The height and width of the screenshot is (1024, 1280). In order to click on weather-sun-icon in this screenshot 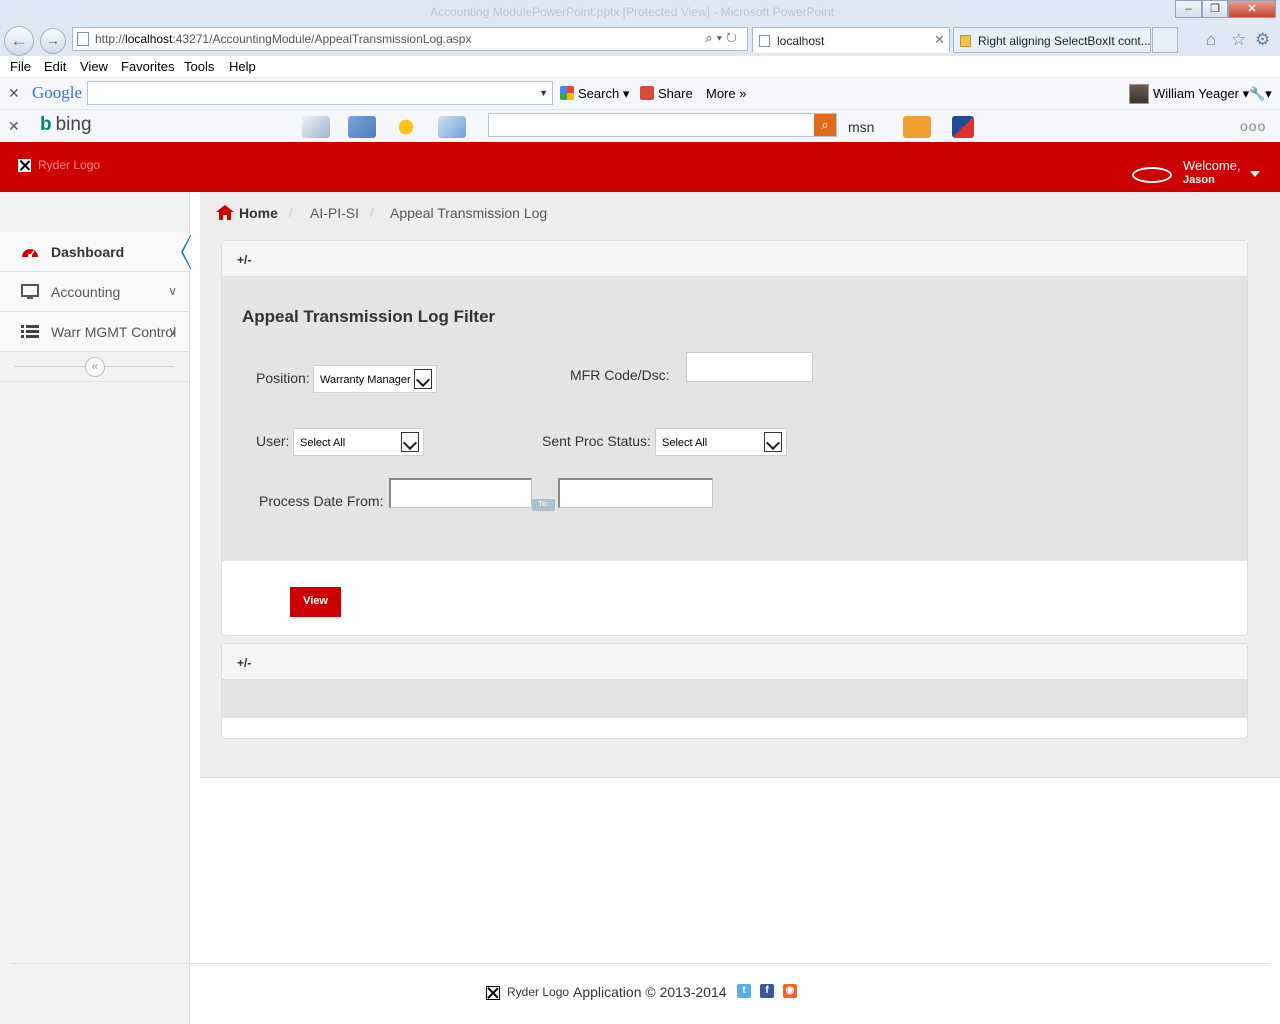, I will do `click(406, 127)`.